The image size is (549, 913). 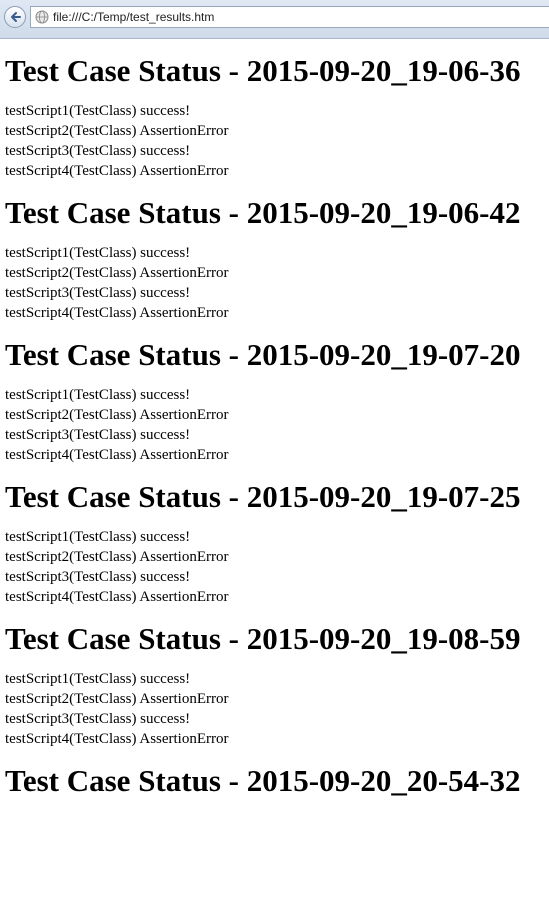 What do you see at coordinates (263, 70) in the screenshot?
I see `section-heading: Test Case Status - 2015-09-20_19-06-36` at bounding box center [263, 70].